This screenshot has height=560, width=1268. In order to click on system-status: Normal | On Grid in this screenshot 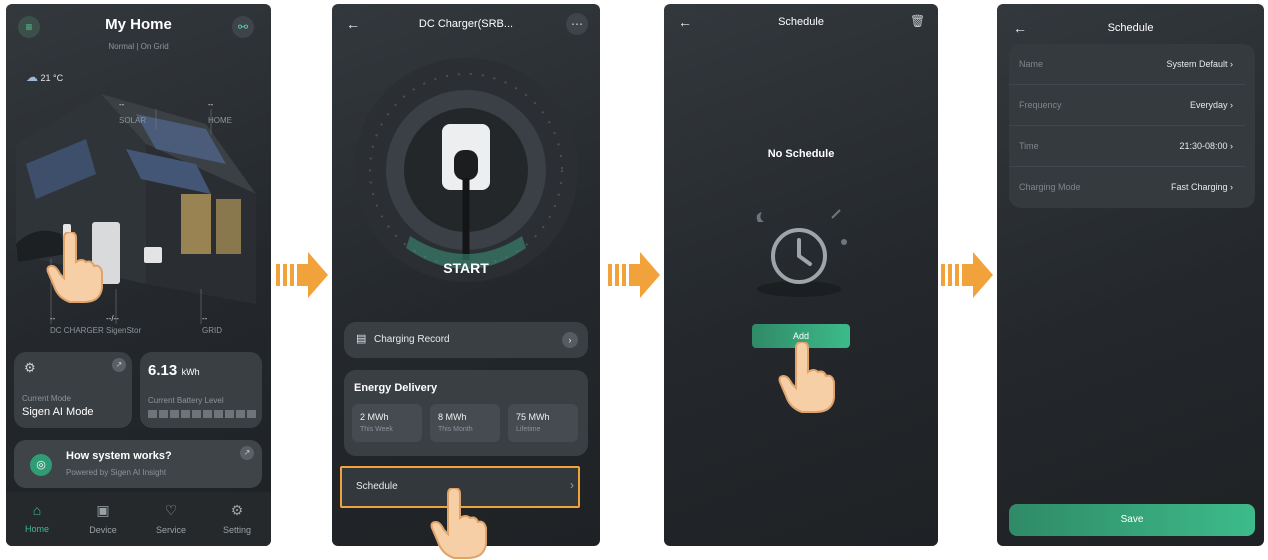, I will do `click(138, 46)`.